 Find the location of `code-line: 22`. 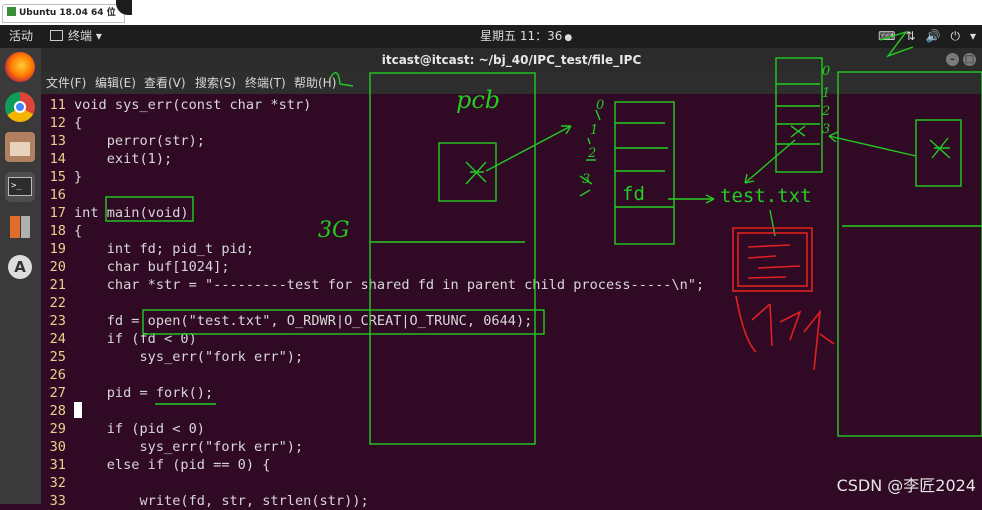

code-line: 22 is located at coordinates (57, 303).